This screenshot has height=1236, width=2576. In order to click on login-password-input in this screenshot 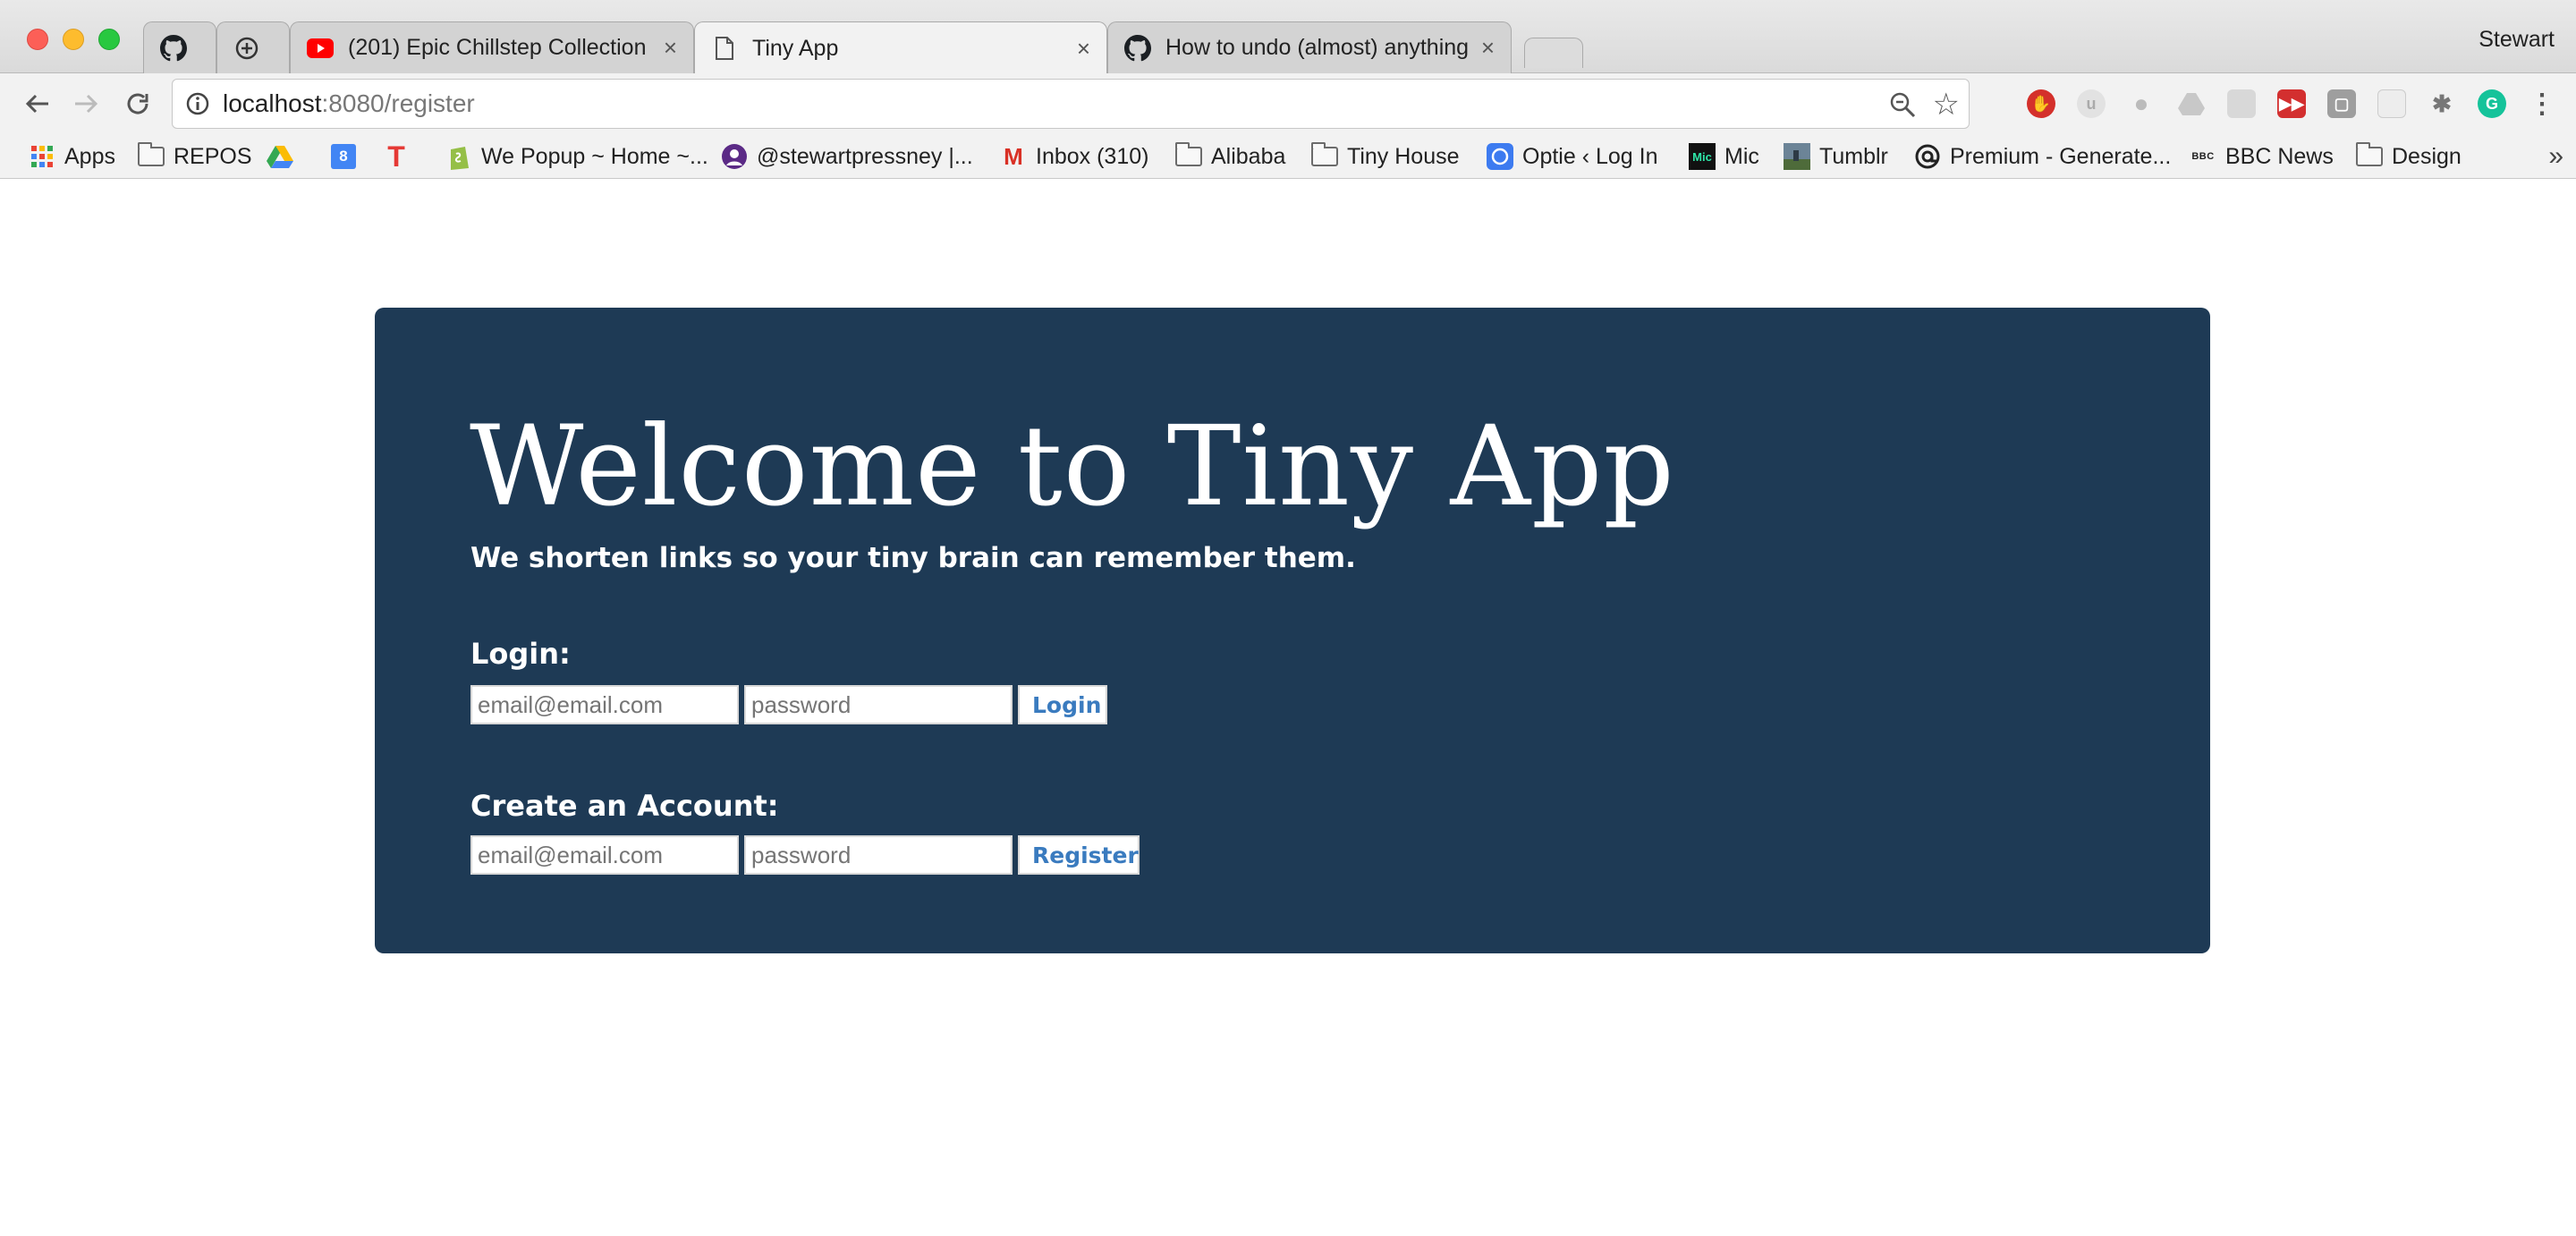, I will do `click(878, 704)`.